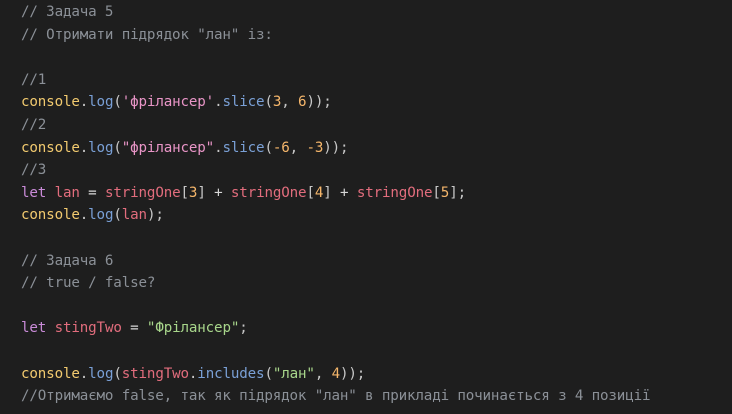  Describe the element at coordinates (34, 124) in the screenshot. I see `code-token: //2` at that location.